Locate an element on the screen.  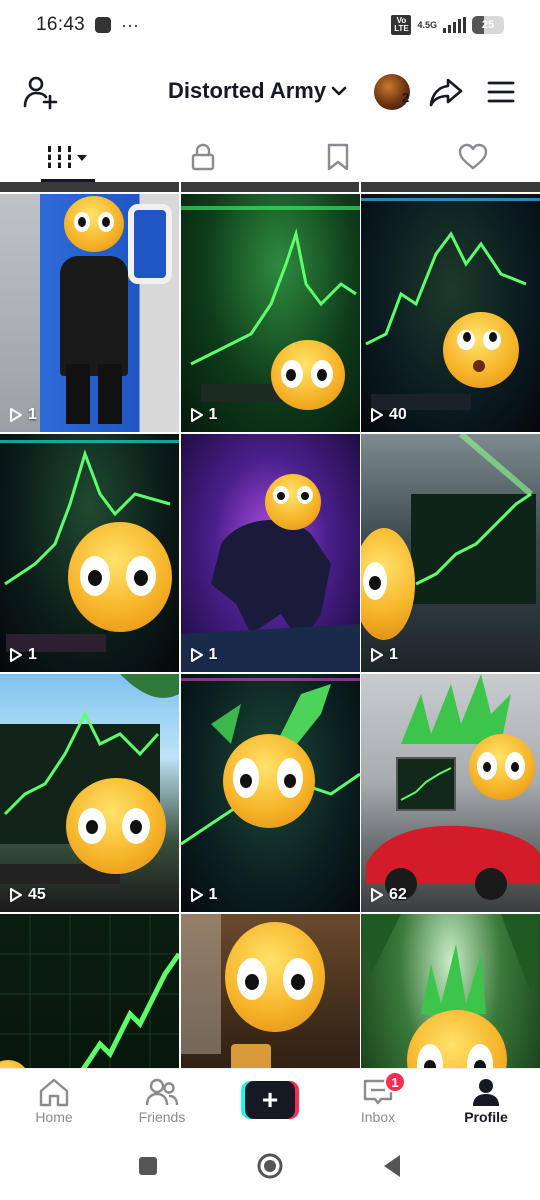
nav-inbox: 1 Inbox is located at coordinates (378, 1100).